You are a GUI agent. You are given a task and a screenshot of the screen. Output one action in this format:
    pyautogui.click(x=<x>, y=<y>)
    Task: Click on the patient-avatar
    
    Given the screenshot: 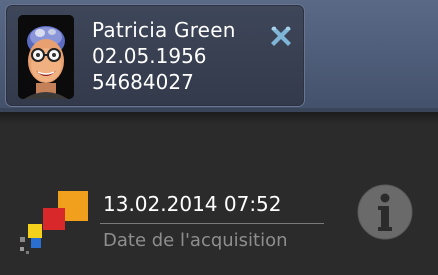 What is the action you would take?
    pyautogui.click(x=46, y=57)
    